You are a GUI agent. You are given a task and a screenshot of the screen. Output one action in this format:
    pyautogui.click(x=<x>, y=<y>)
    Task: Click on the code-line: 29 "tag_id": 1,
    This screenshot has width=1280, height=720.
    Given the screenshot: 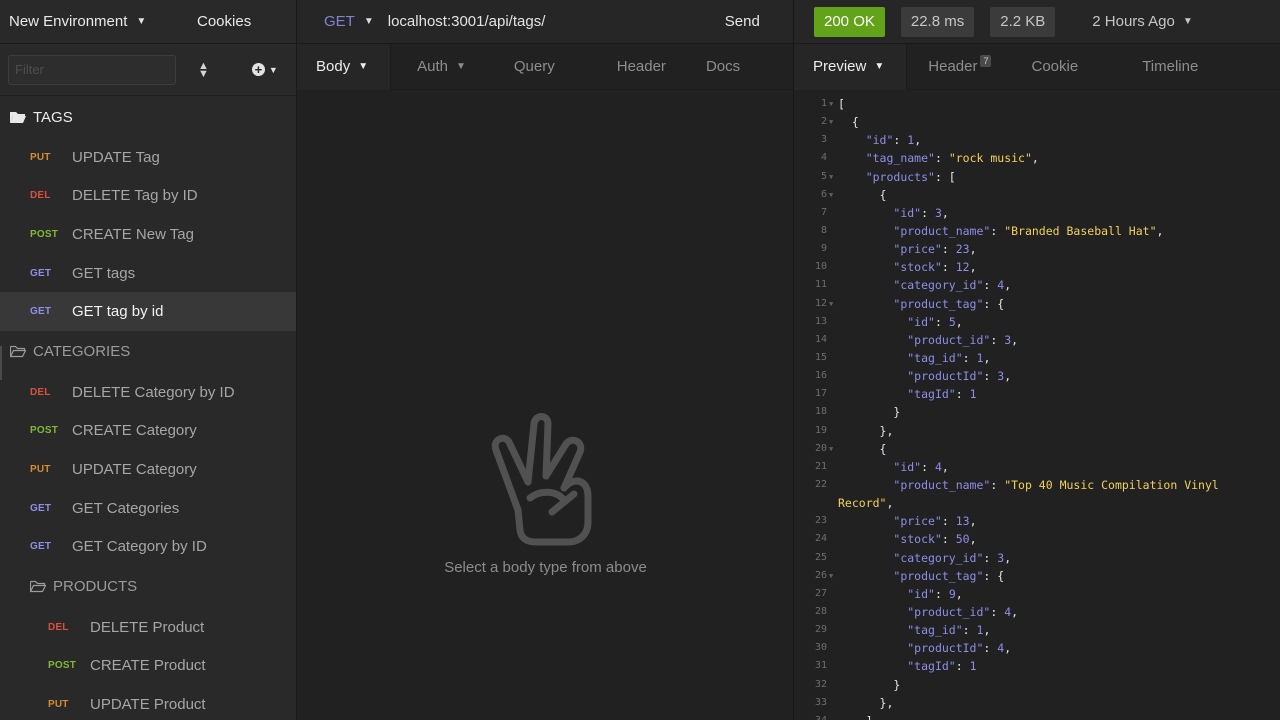 What is the action you would take?
    pyautogui.click(x=1037, y=630)
    